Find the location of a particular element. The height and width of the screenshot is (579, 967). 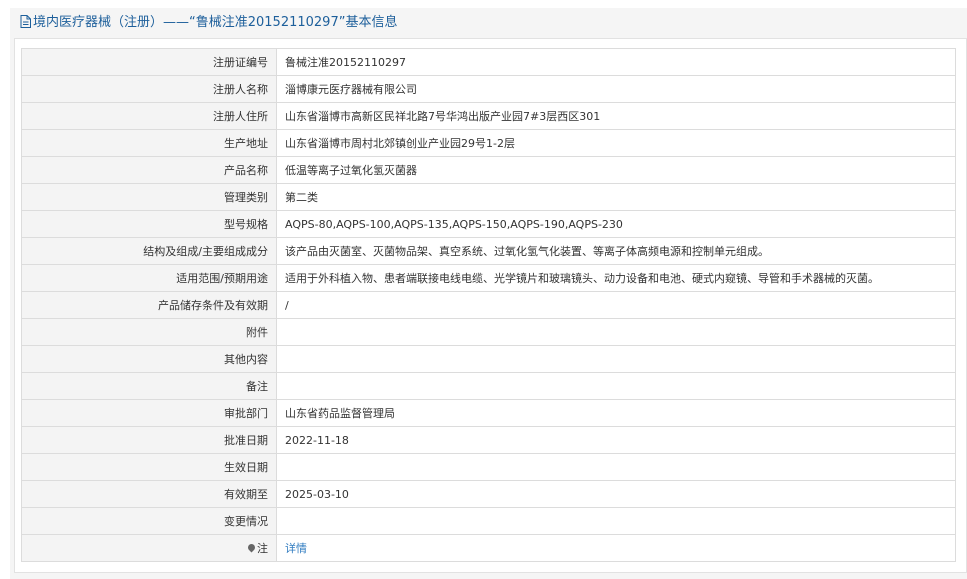

row-label: 生产地址 is located at coordinates (149, 143).